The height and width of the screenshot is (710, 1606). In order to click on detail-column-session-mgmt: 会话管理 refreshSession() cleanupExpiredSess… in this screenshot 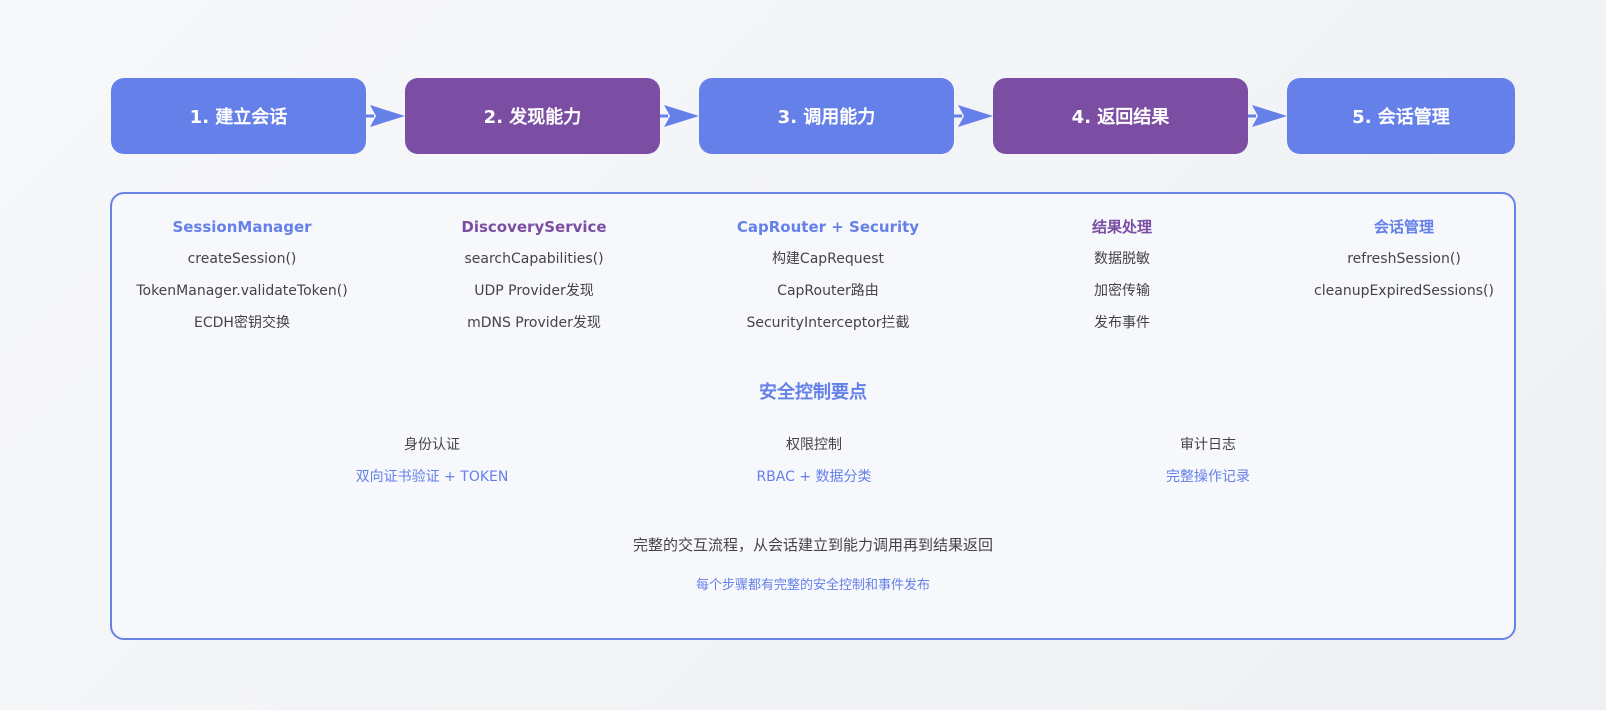, I will do `click(1404, 264)`.